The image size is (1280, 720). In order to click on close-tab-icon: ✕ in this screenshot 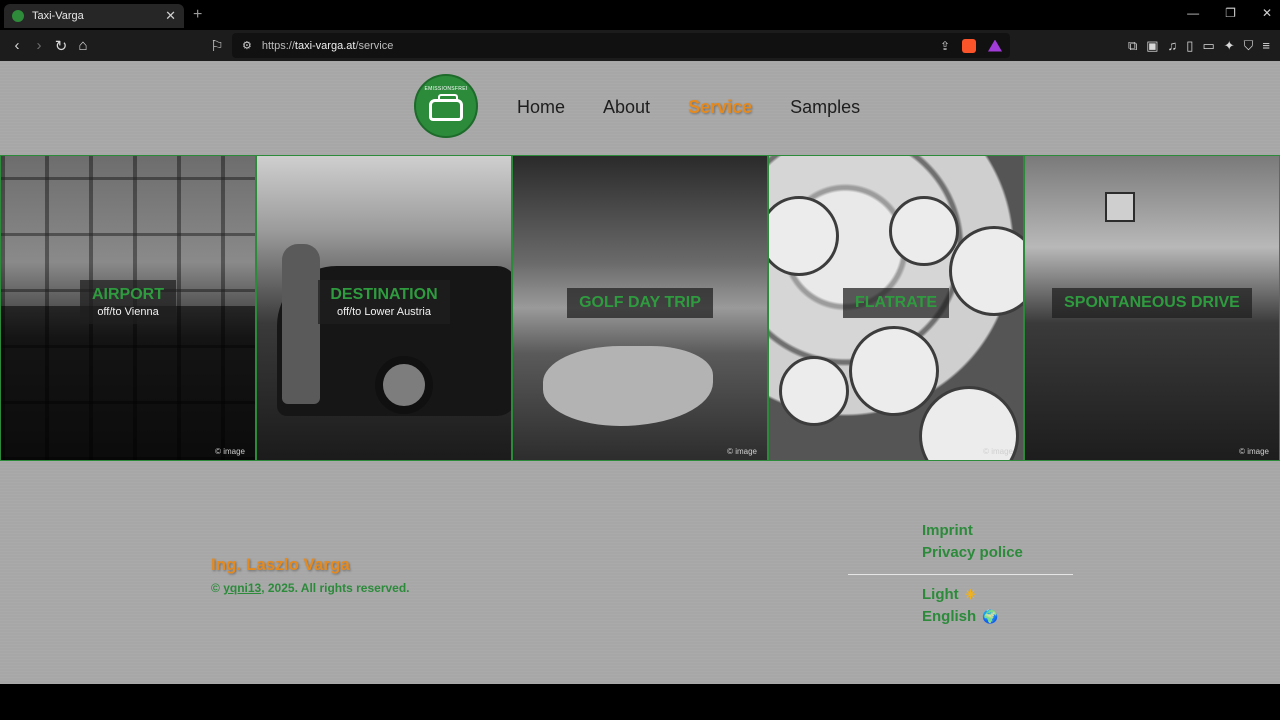, I will do `click(170, 16)`.